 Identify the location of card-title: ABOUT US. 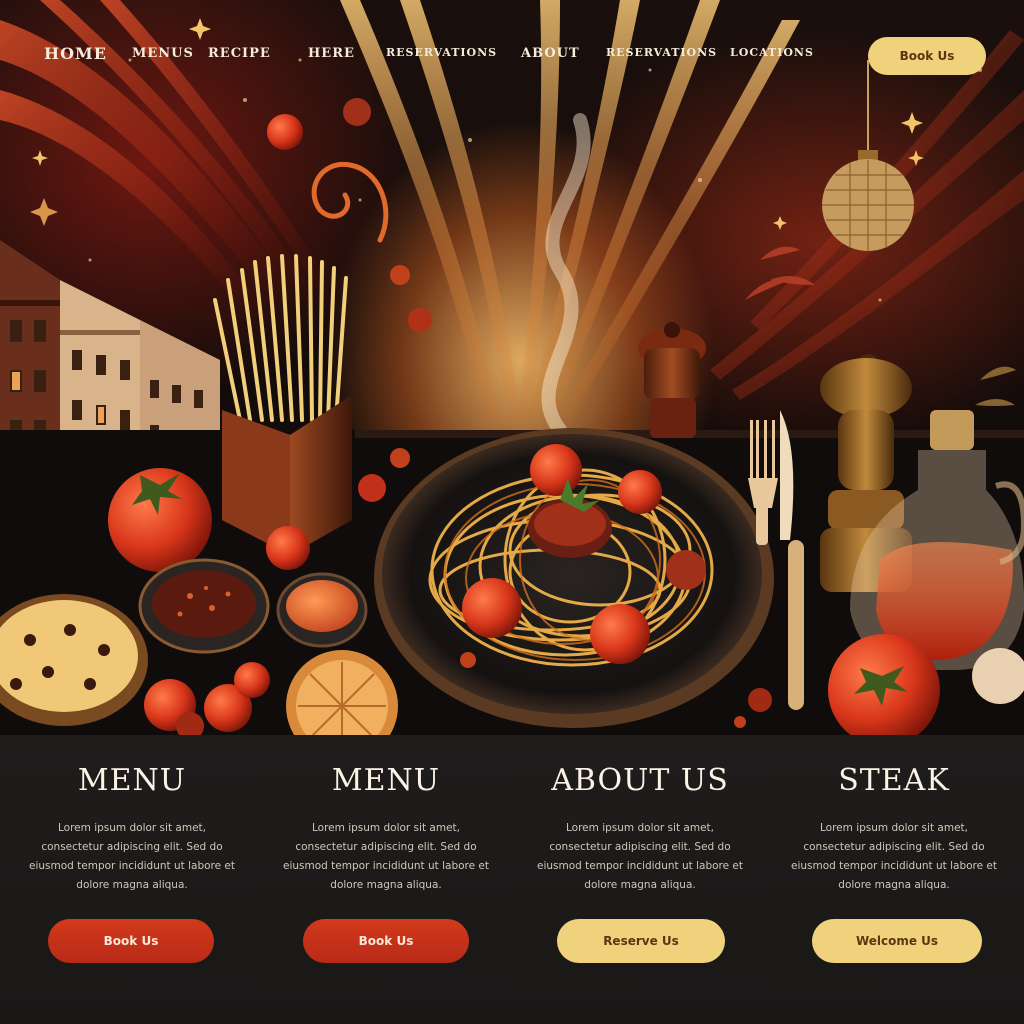
(640, 780).